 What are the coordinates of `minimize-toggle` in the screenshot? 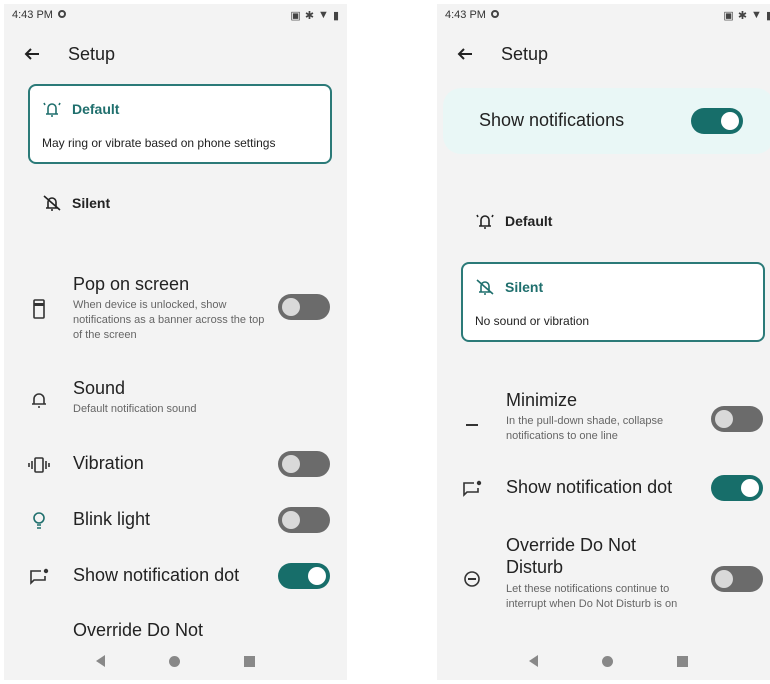 It's located at (737, 419).